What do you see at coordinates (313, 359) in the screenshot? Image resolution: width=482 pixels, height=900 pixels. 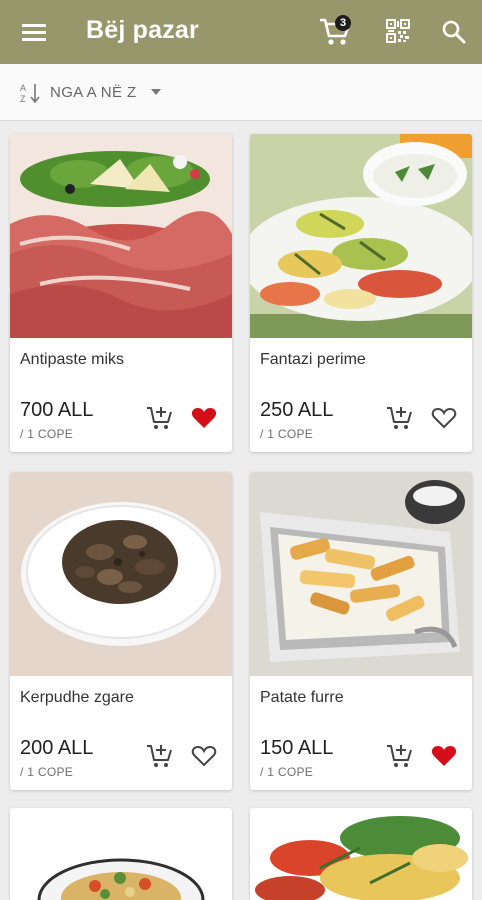 I see `product-name: Fantazi perime` at bounding box center [313, 359].